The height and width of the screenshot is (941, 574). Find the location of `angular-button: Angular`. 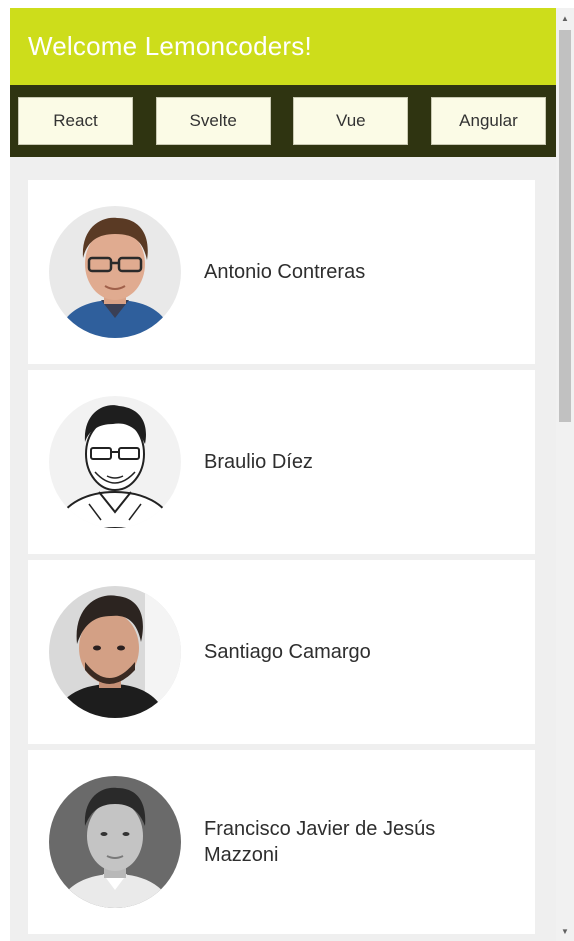

angular-button: Angular is located at coordinates (488, 121).